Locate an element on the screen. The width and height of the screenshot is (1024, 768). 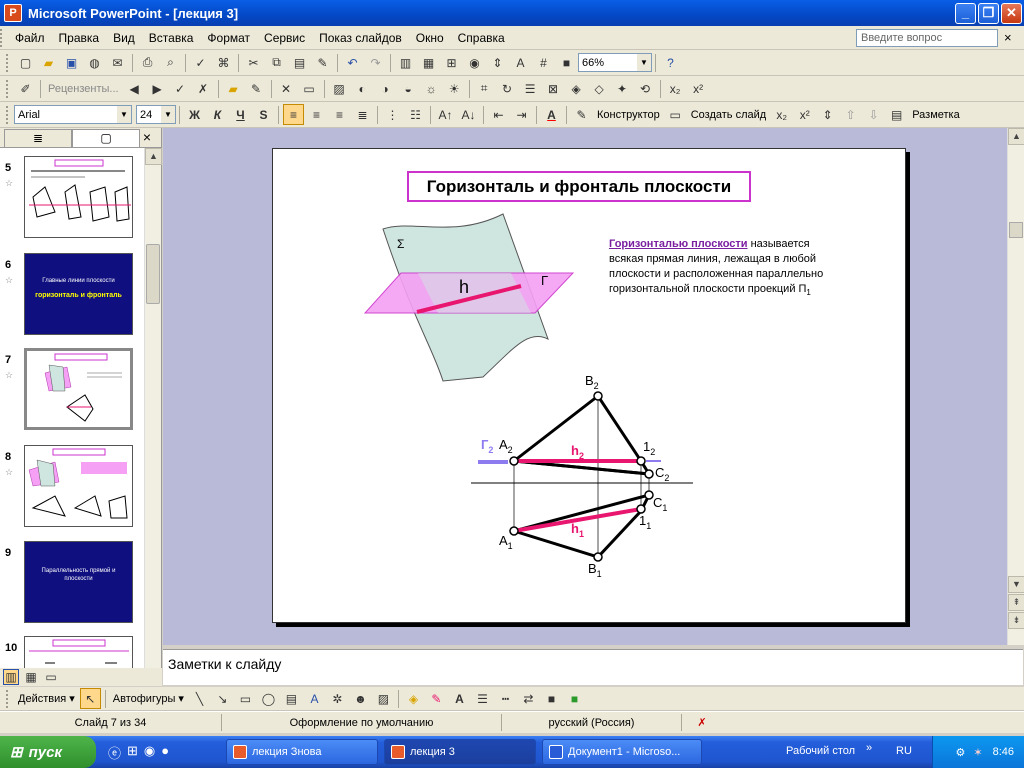
menu-edit: Правка is located at coordinates (79, 38).